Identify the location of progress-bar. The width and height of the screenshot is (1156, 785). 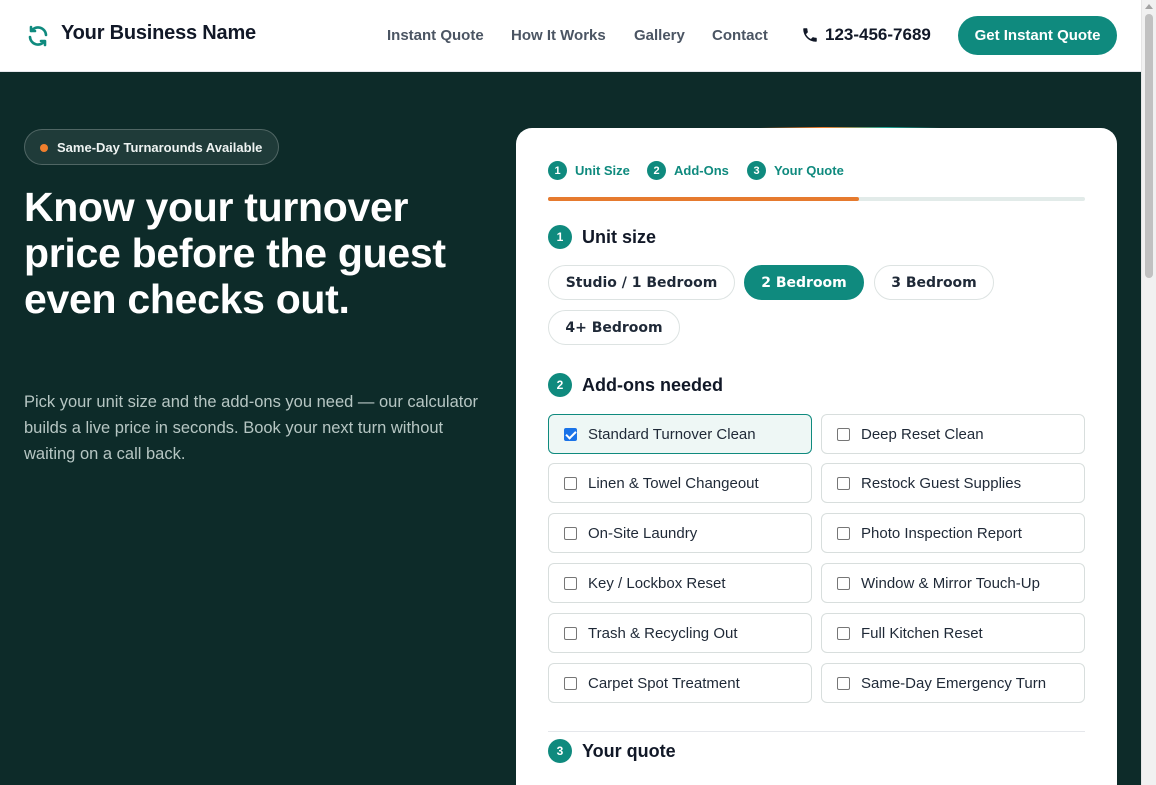
(816, 199).